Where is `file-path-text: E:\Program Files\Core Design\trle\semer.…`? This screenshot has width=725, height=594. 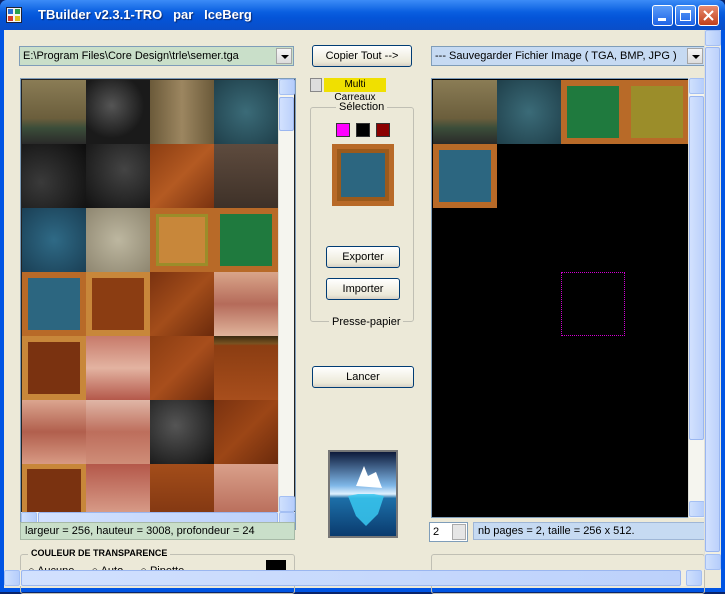 file-path-text: E:\Program Files\Core Design\trle\semer.… is located at coordinates (131, 56).